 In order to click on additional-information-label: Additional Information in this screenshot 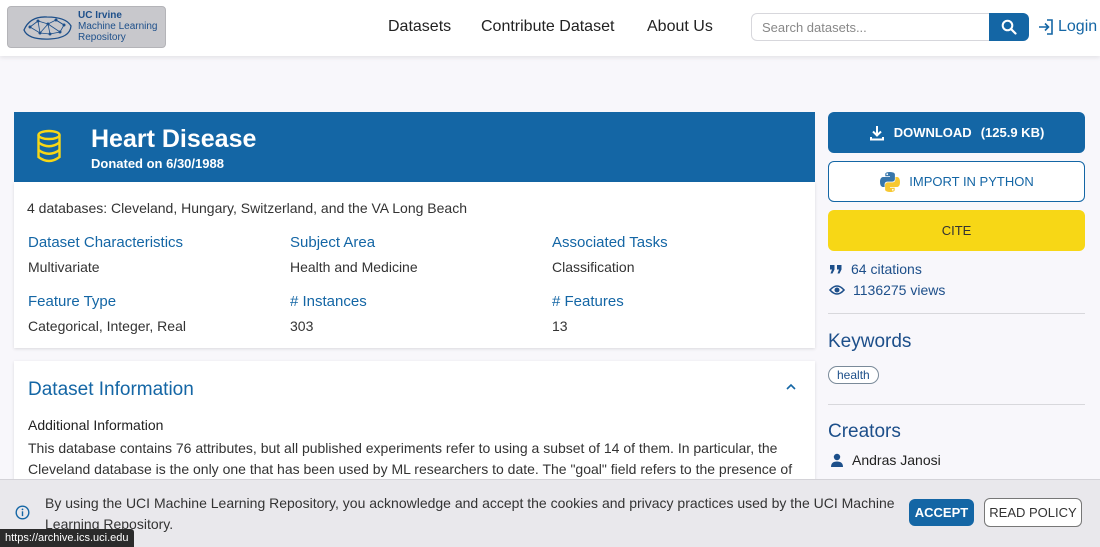, I will do `click(96, 425)`.